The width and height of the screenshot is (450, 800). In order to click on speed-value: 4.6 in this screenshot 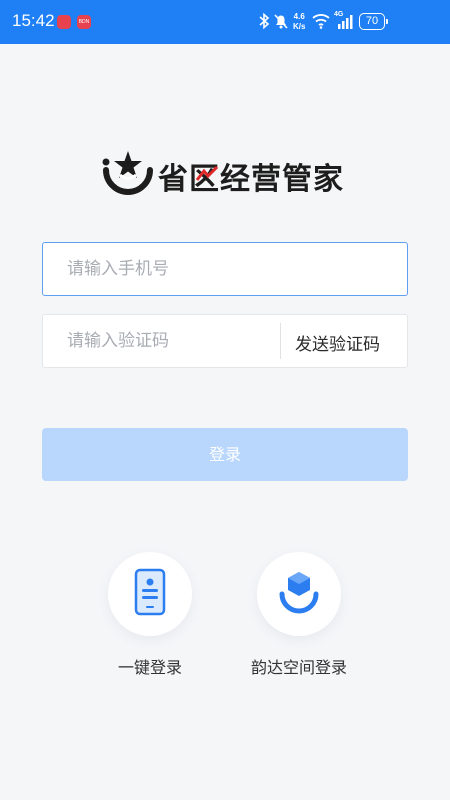, I will do `click(299, 16)`.